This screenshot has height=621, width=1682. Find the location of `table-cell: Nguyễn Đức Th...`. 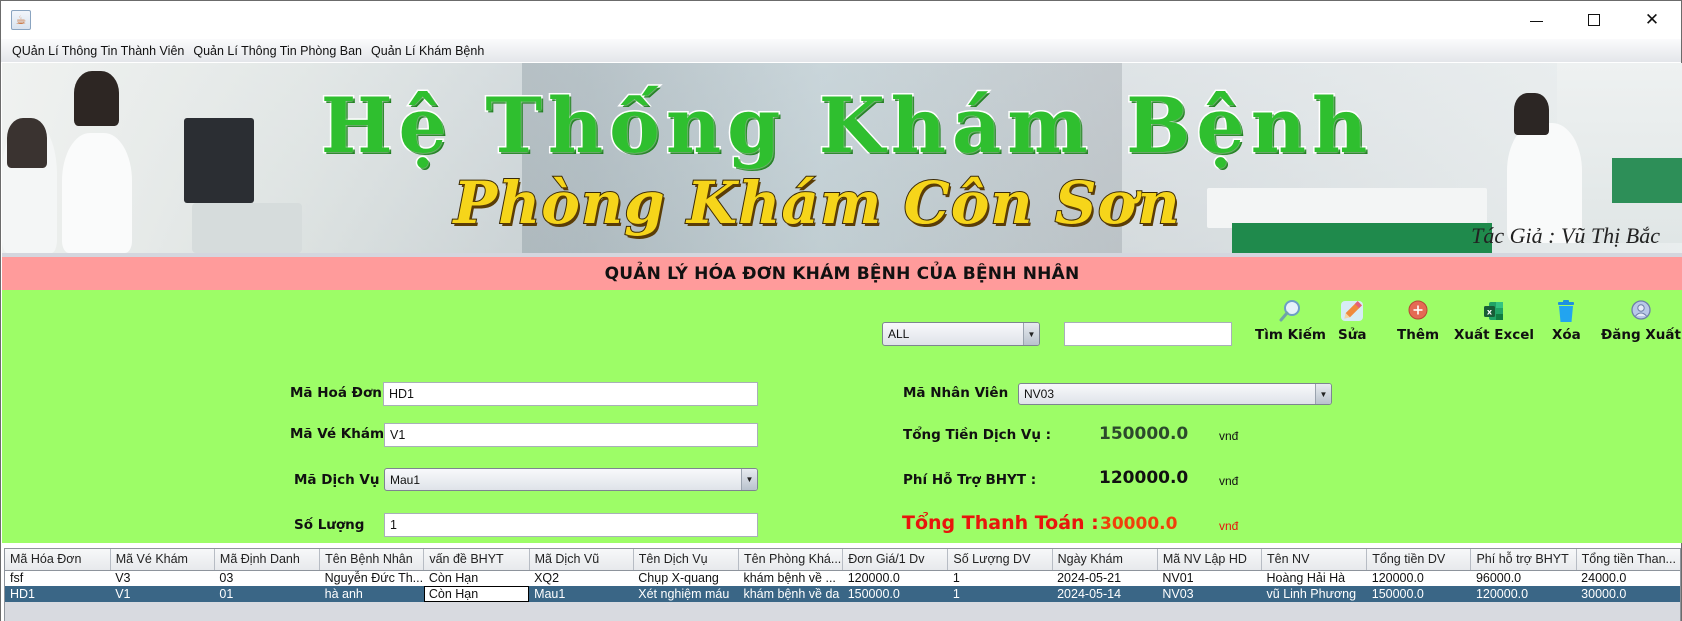

table-cell: Nguyễn Đức Th... is located at coordinates (371, 578).